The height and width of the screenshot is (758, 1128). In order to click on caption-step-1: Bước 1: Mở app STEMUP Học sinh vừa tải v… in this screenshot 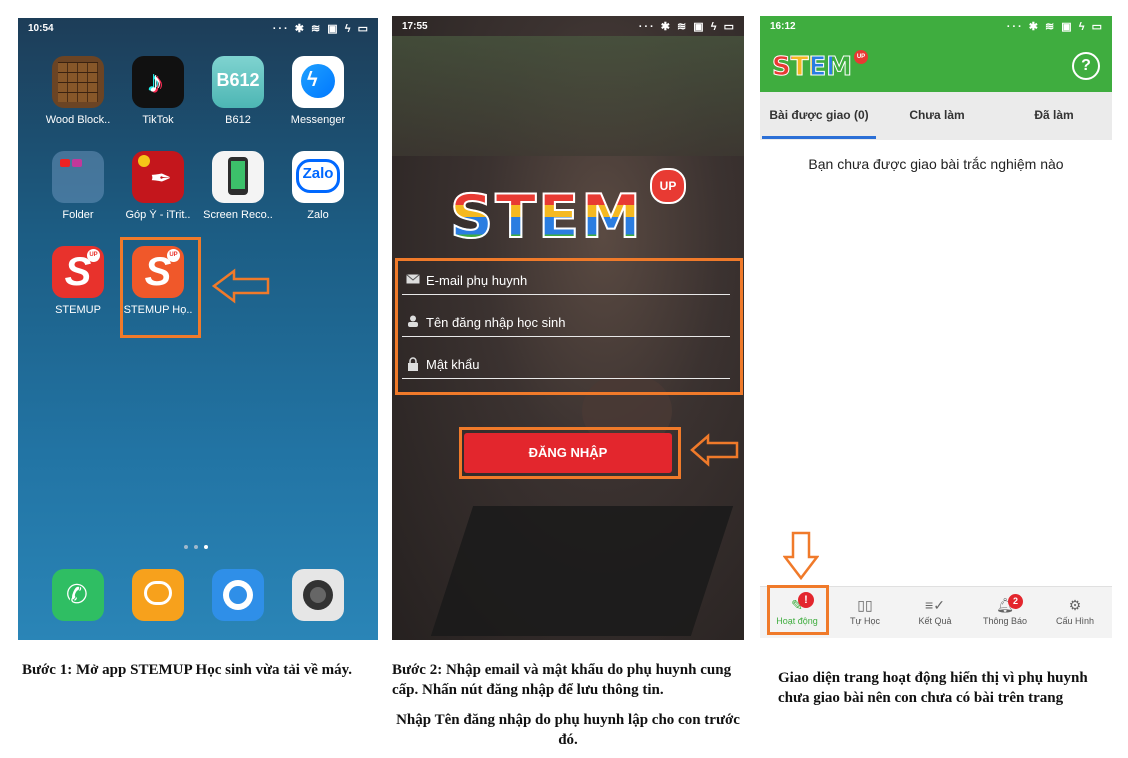, I will do `click(187, 670)`.